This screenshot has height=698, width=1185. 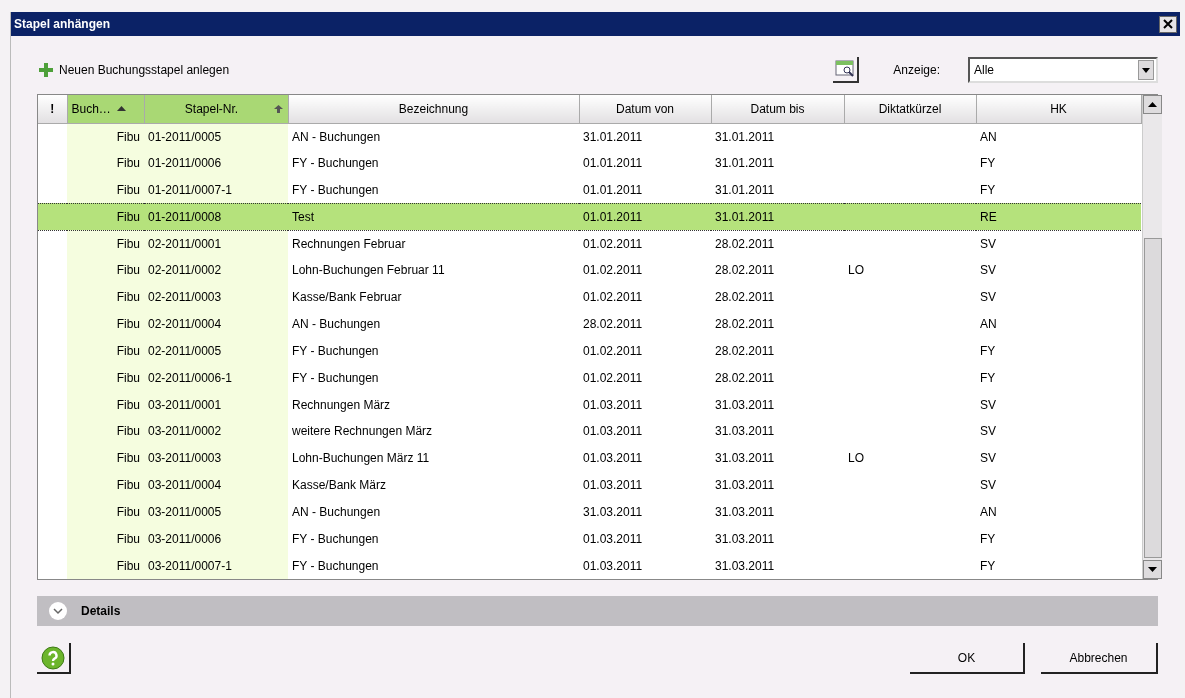 What do you see at coordinates (1058, 109) in the screenshot?
I see `column-header: HK` at bounding box center [1058, 109].